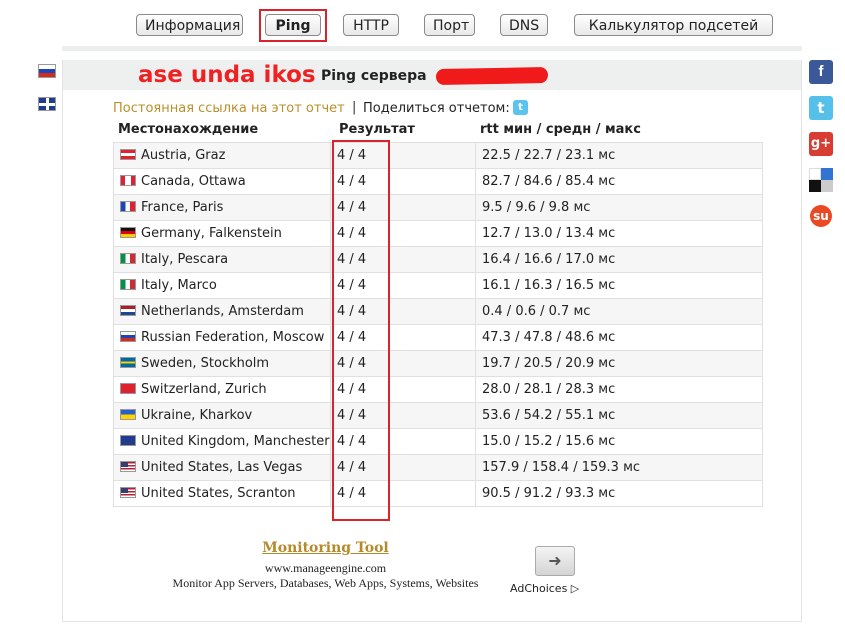 Image resolution: width=845 pixels, height=629 pixels. Describe the element at coordinates (619, 285) in the screenshot. I see `rtt-cell: 16.1 / 16.3 / 16.5 мс` at that location.